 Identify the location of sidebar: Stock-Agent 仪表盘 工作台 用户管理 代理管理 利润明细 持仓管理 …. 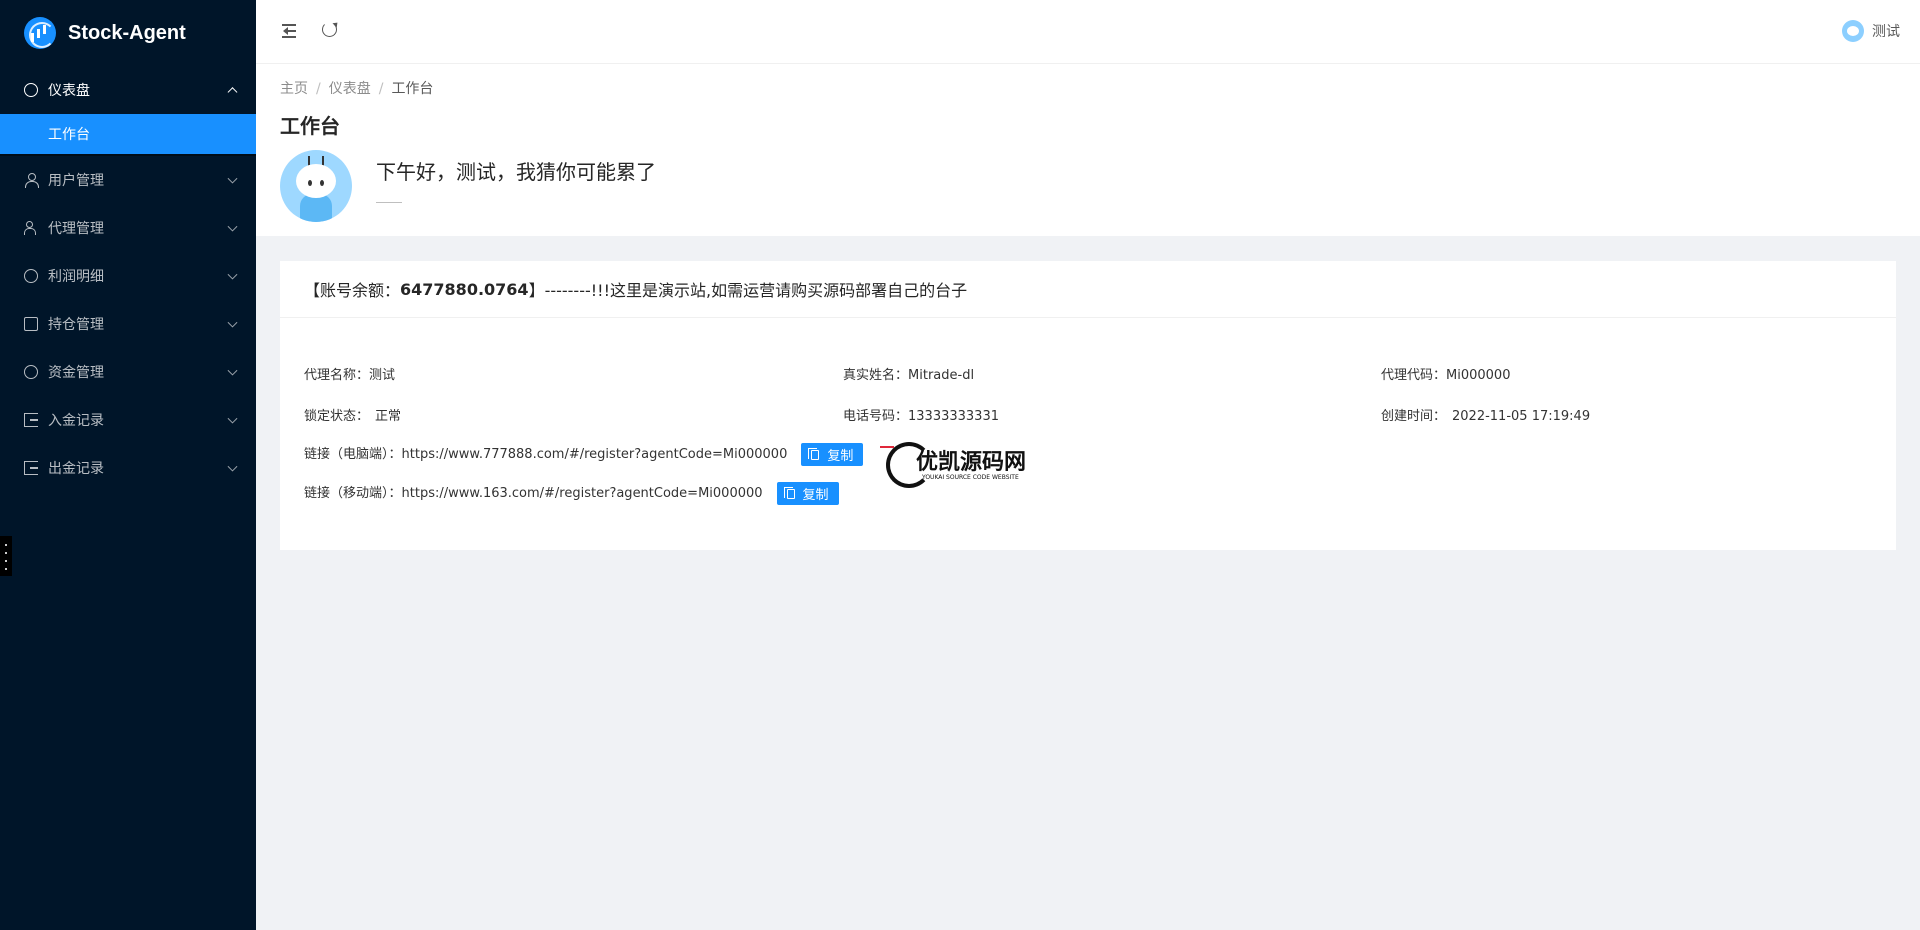
(128, 465).